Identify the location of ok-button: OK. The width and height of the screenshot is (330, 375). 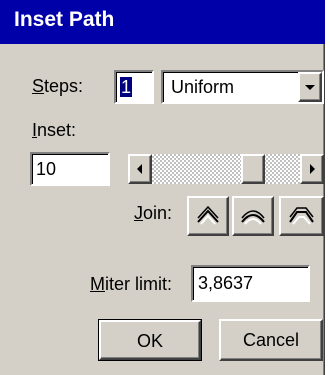
(150, 340).